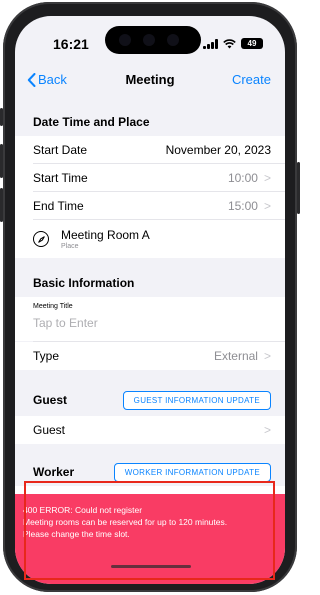 The image size is (320, 595). I want to click on start-time-value-wrap: 10:00 >, so click(249, 178).